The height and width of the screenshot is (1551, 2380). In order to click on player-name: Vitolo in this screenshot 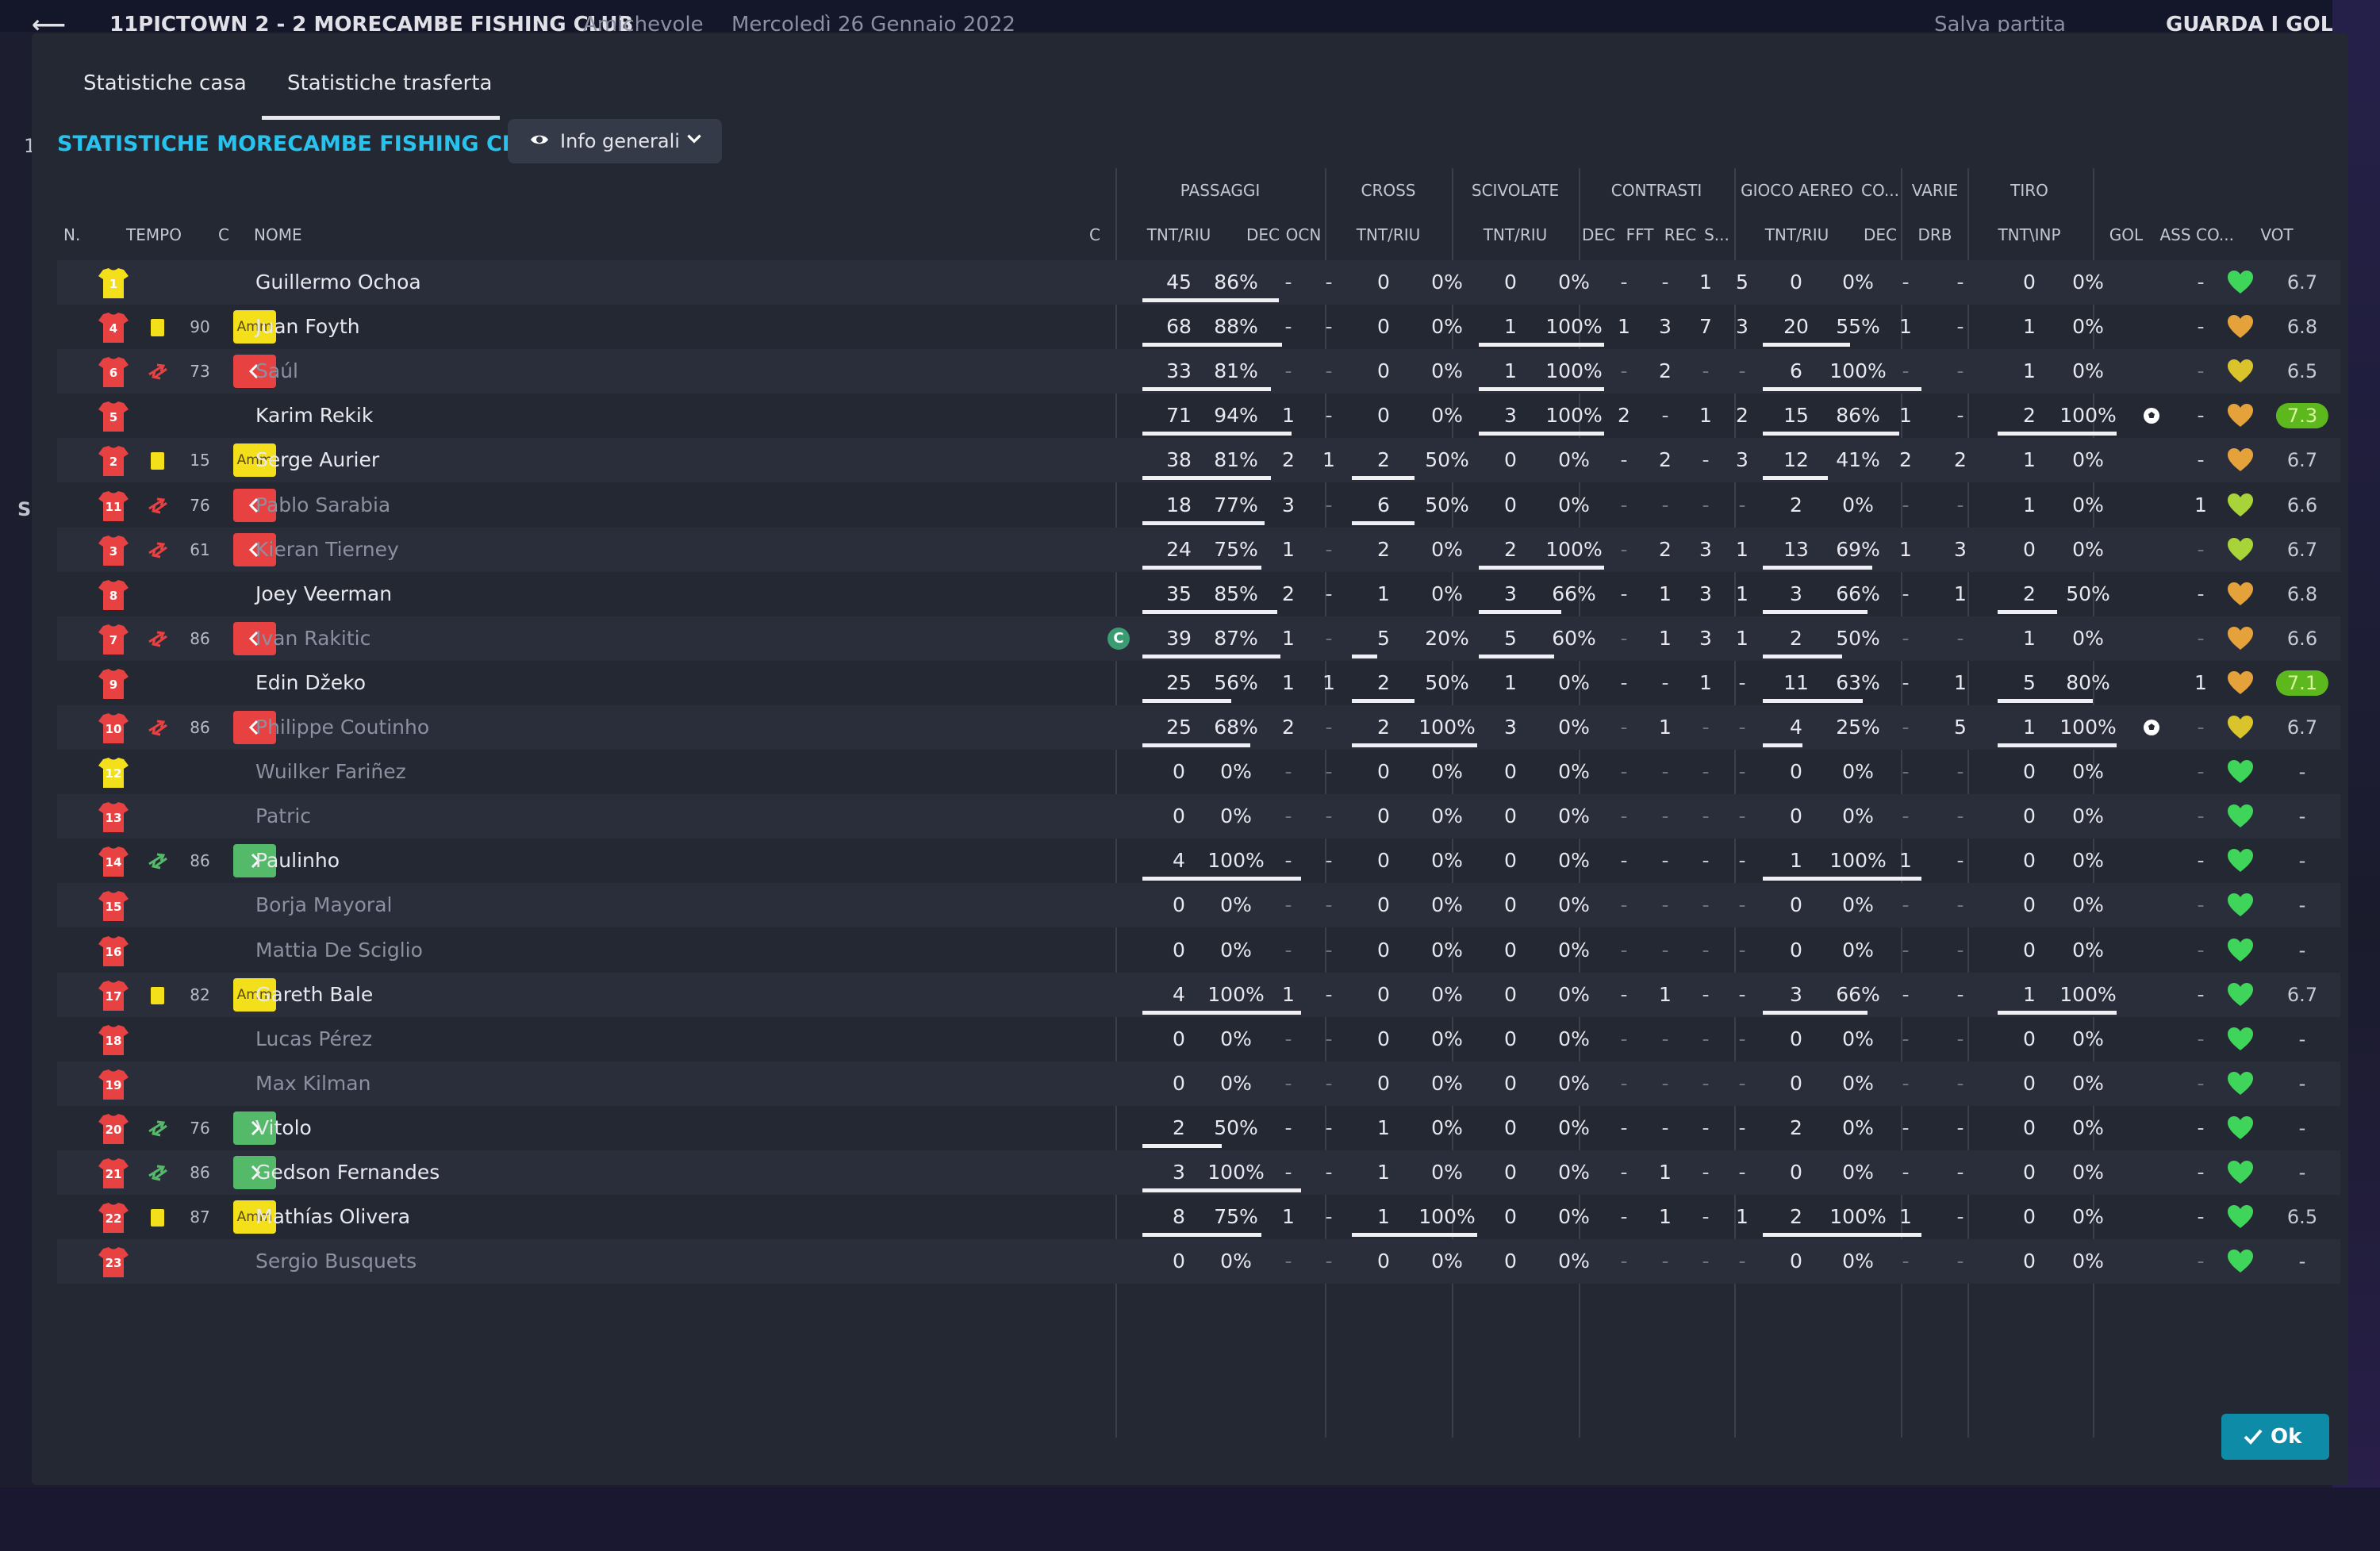, I will do `click(283, 1128)`.